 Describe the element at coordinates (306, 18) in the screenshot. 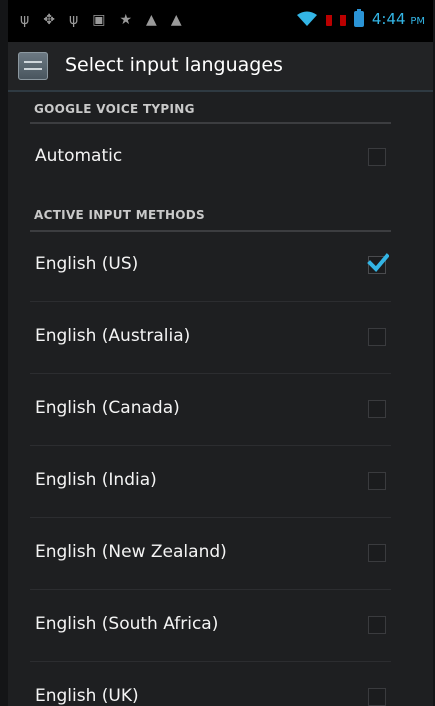

I see `wifi-icon` at that location.